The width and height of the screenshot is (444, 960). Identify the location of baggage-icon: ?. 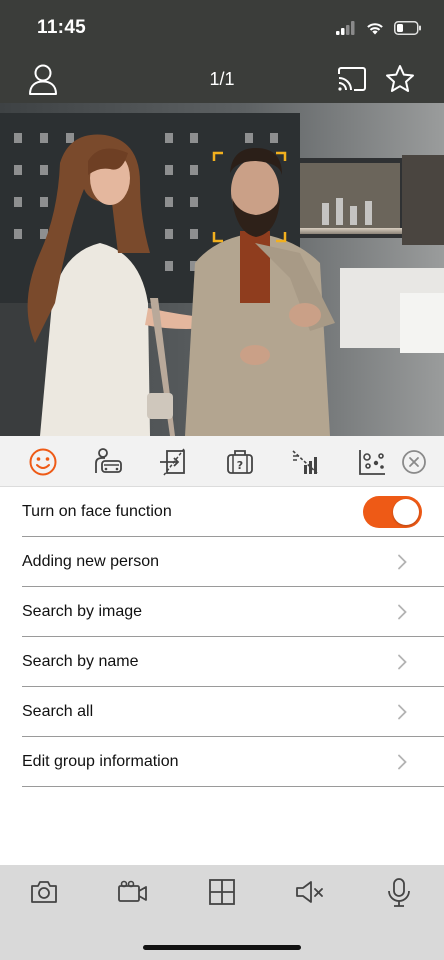
(240, 462).